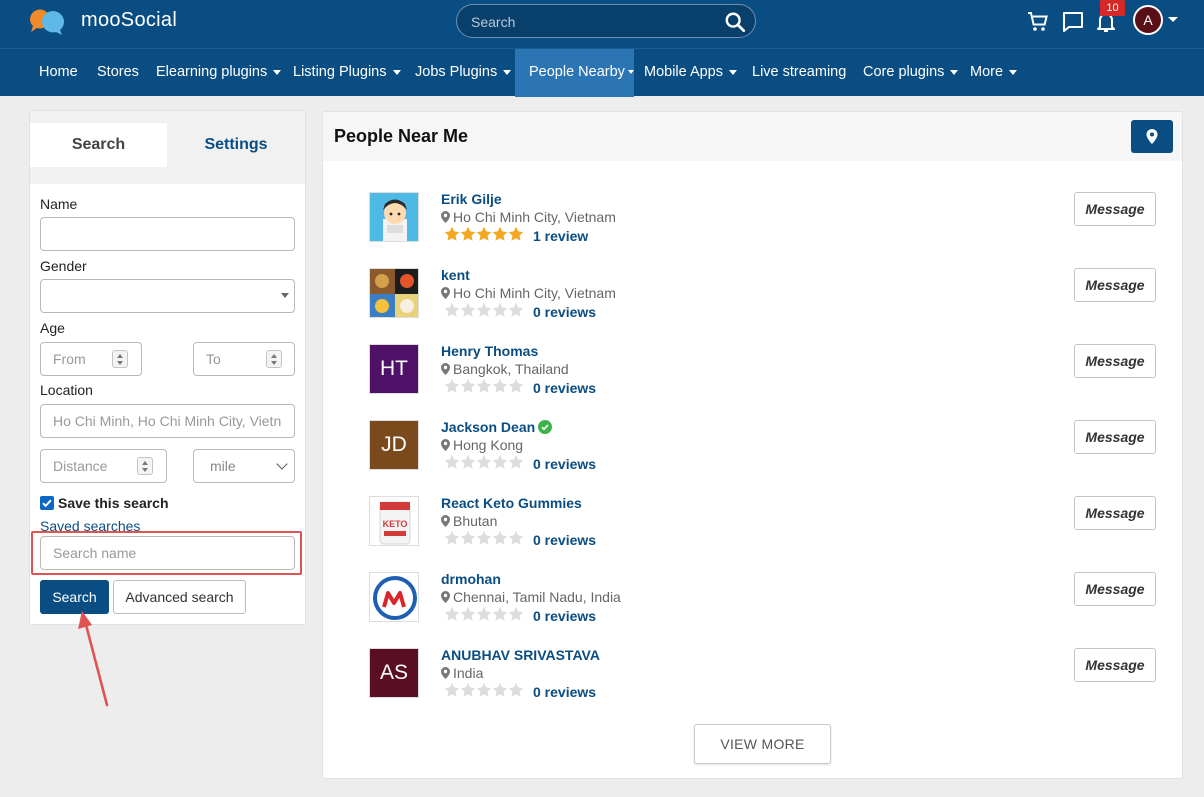  What do you see at coordinates (911, 73) in the screenshot?
I see `nav-item-core-plugins: Core plugins` at bounding box center [911, 73].